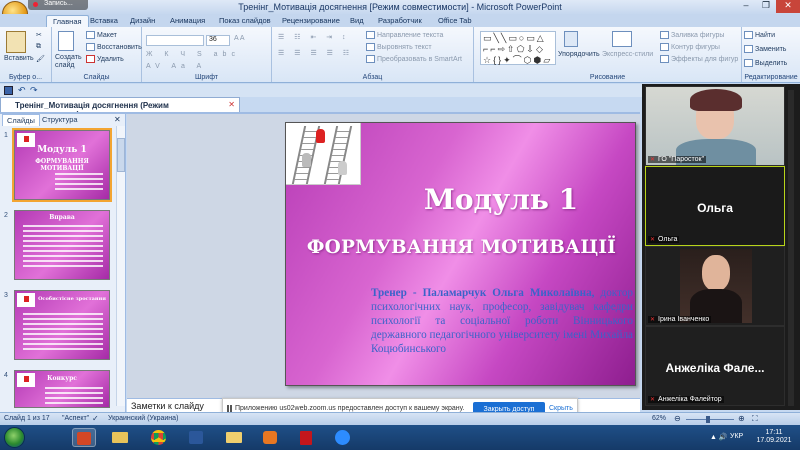  What do you see at coordinates (404, 35) in the screenshot?
I see `text-direction-button: Направление текста` at bounding box center [404, 35].